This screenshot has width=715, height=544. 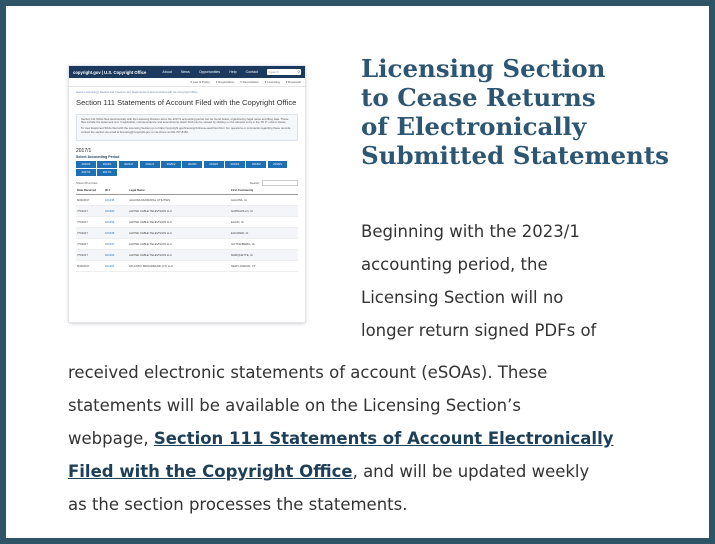 I want to click on period-button: 2022/2, so click(x=86, y=164).